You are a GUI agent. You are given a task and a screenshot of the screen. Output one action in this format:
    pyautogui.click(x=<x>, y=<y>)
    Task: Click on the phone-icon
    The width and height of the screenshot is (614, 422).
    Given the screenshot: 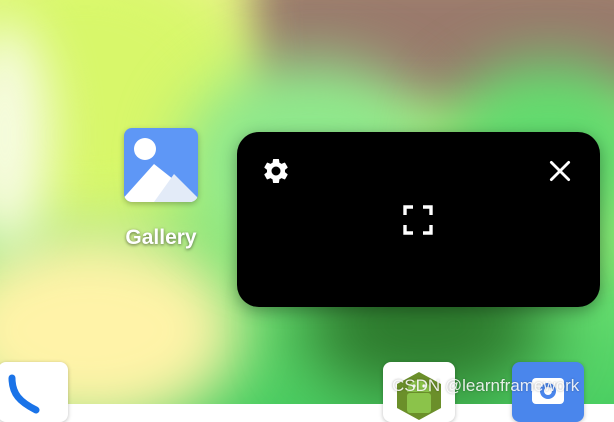 What is the action you would take?
    pyautogui.click(x=34, y=392)
    